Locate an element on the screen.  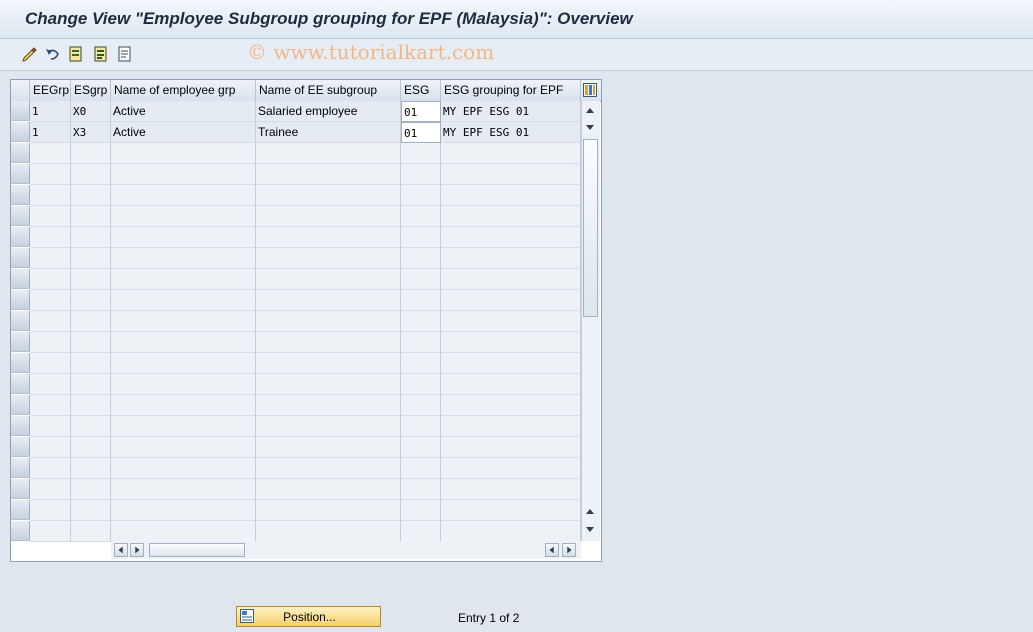
col-header-esgrp: ESgrp is located at coordinates (91, 90).